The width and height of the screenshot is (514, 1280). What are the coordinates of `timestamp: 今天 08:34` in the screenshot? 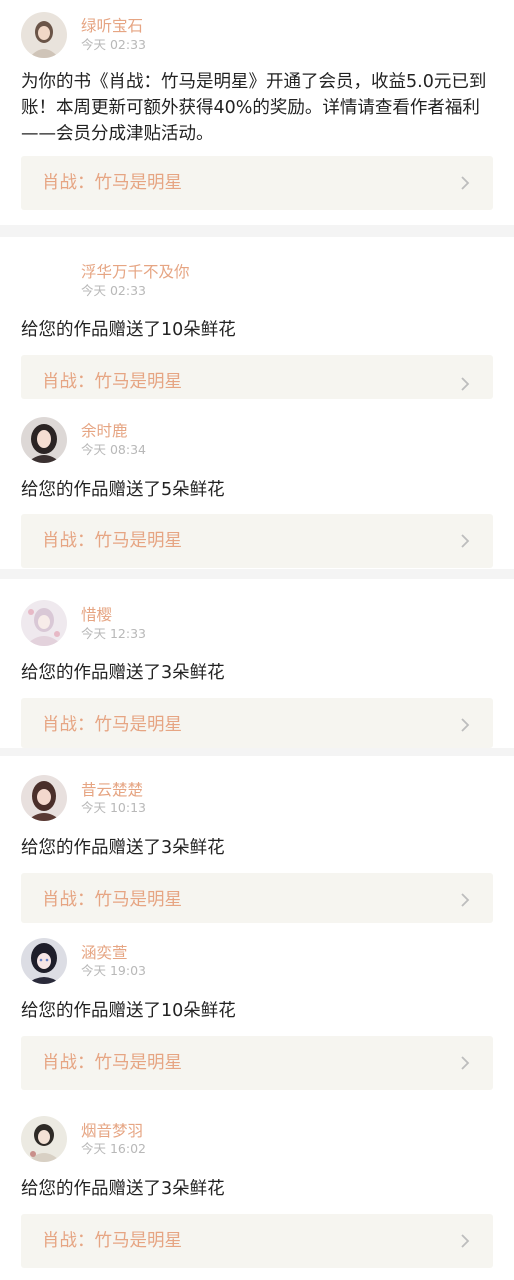 It's located at (113, 449).